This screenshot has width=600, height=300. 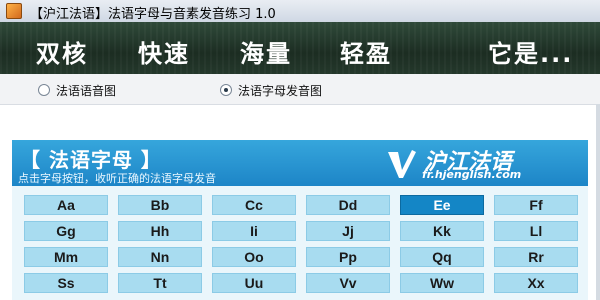 I want to click on letter-key-pp: Pp, so click(x=348, y=257).